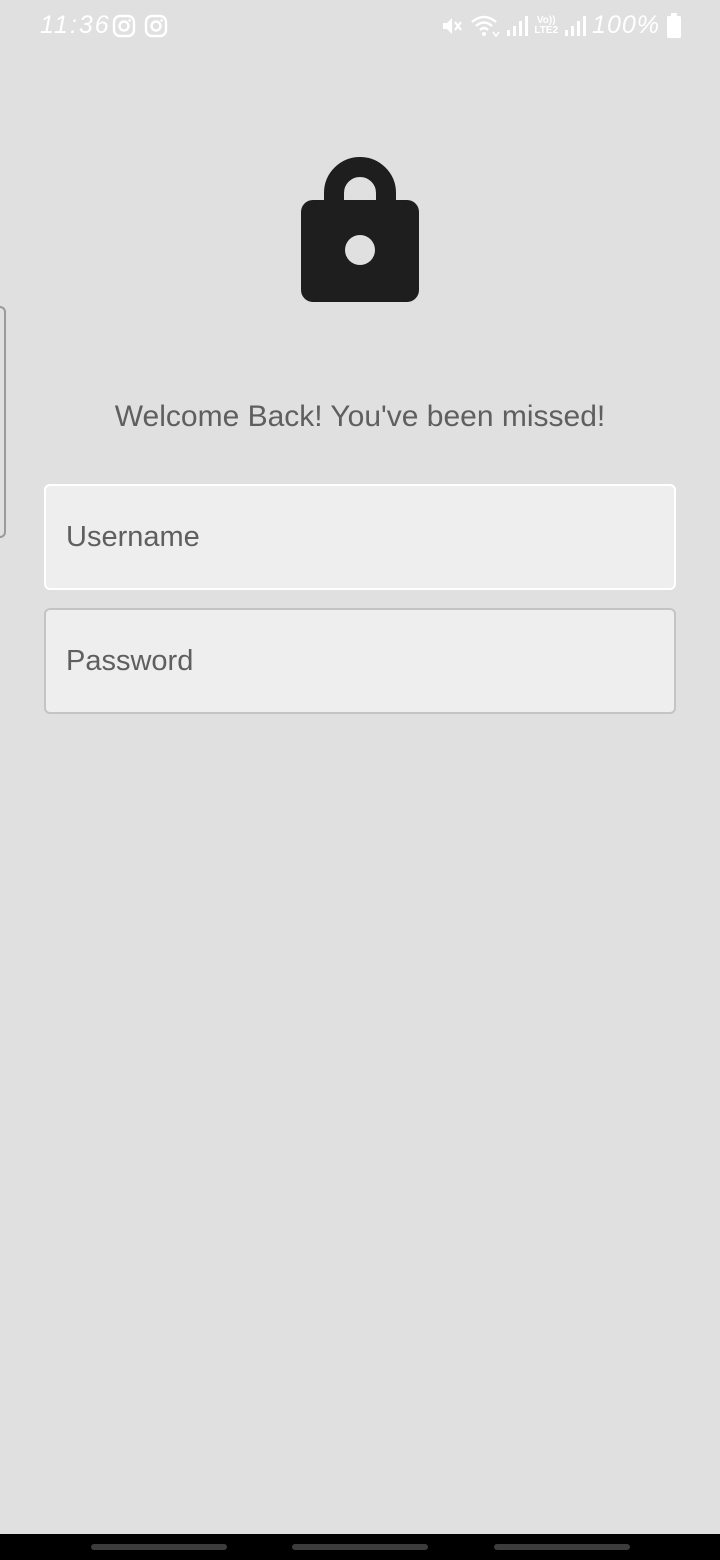 Image resolution: width=720 pixels, height=1560 pixels. Describe the element at coordinates (453, 25) in the screenshot. I see `mute-icon` at that location.